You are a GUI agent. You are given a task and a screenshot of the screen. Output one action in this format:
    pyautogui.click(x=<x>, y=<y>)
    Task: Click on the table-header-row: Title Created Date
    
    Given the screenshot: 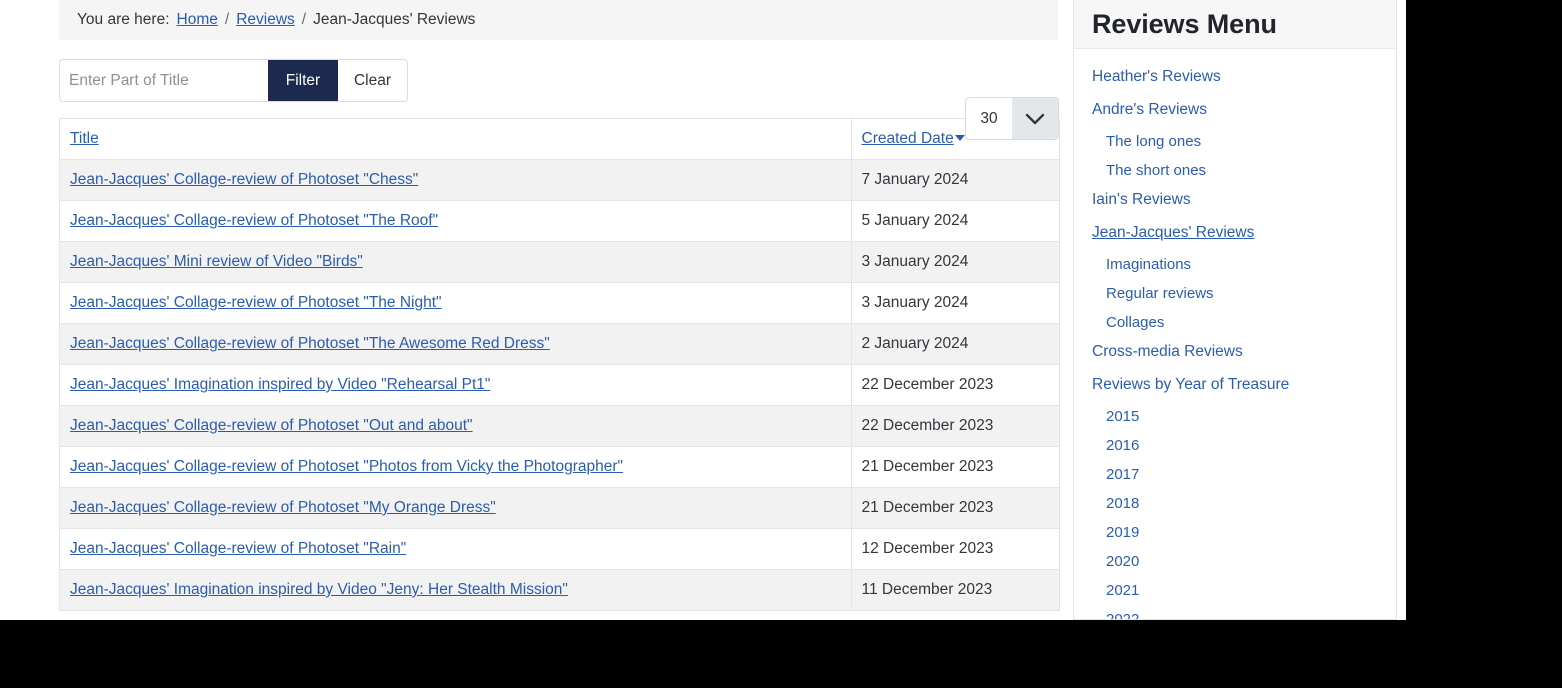 What is the action you would take?
    pyautogui.click(x=560, y=139)
    